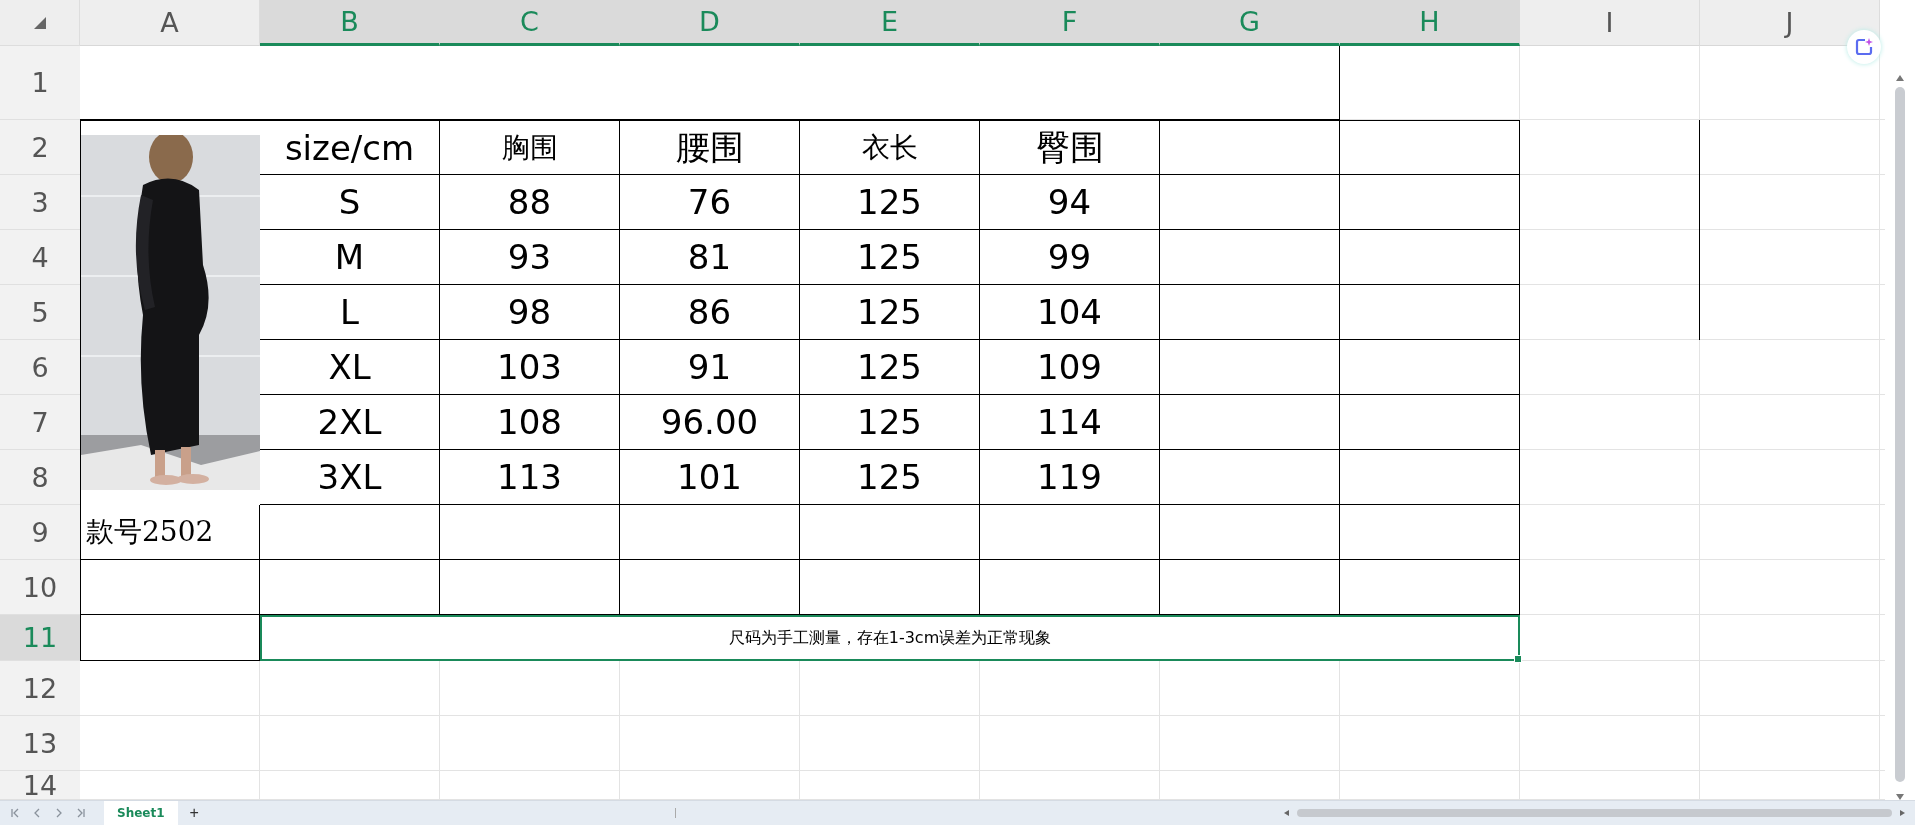 This screenshot has height=825, width=1915. What do you see at coordinates (141, 813) in the screenshot?
I see `sheet-tab: Sheet1` at bounding box center [141, 813].